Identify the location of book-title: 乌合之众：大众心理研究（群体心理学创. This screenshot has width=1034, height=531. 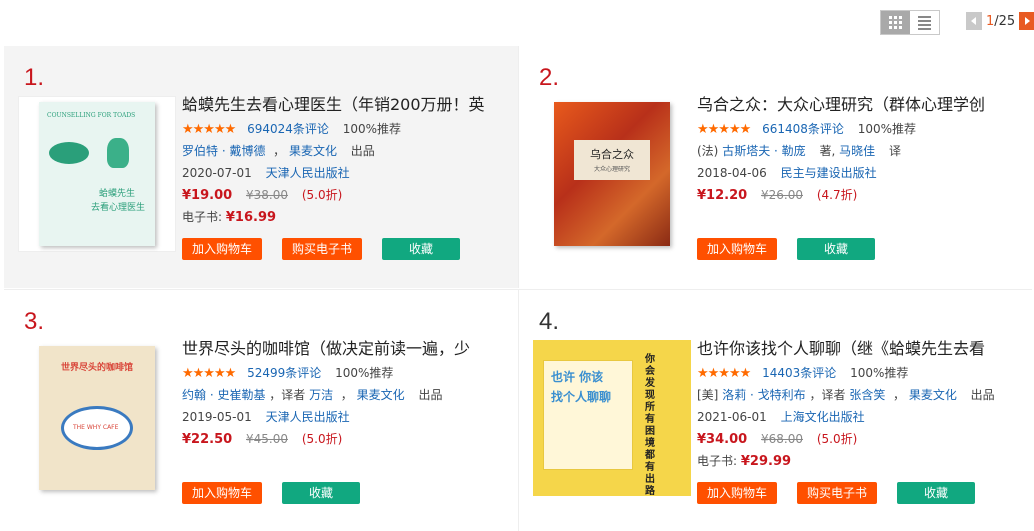
(862, 106).